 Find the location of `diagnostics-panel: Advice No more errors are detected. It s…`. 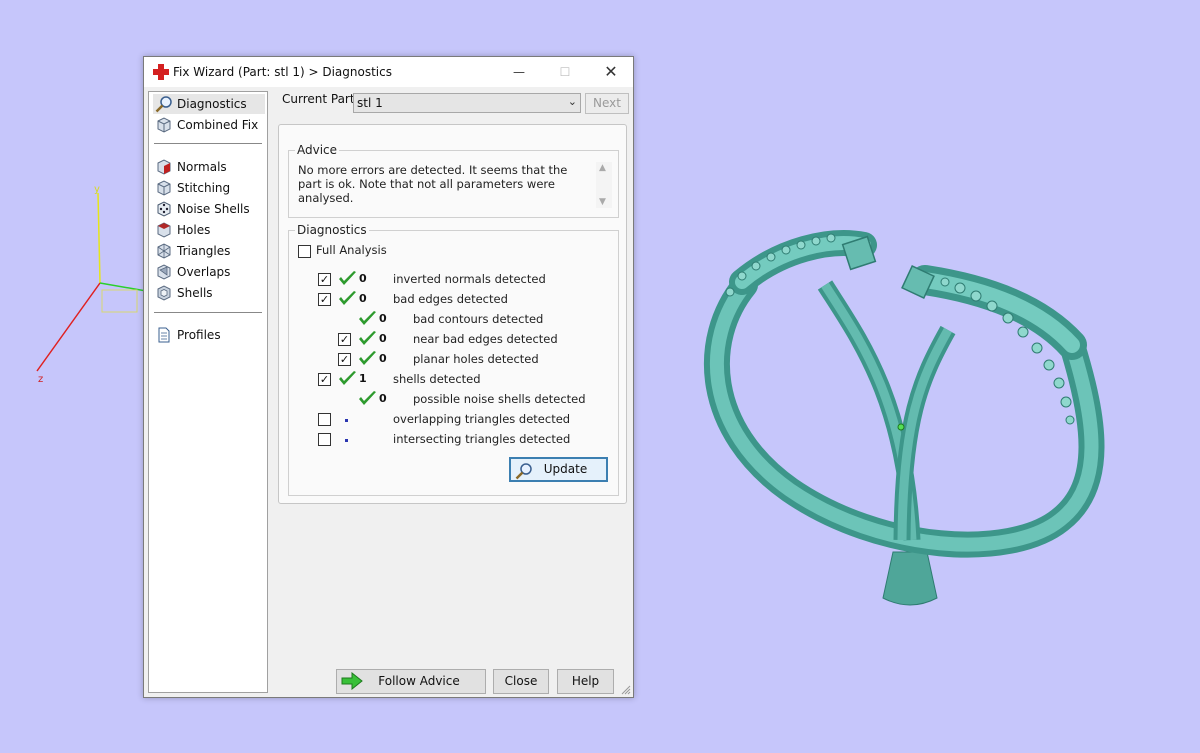

diagnostics-panel: Advice No more errors are detected. It s… is located at coordinates (452, 314).